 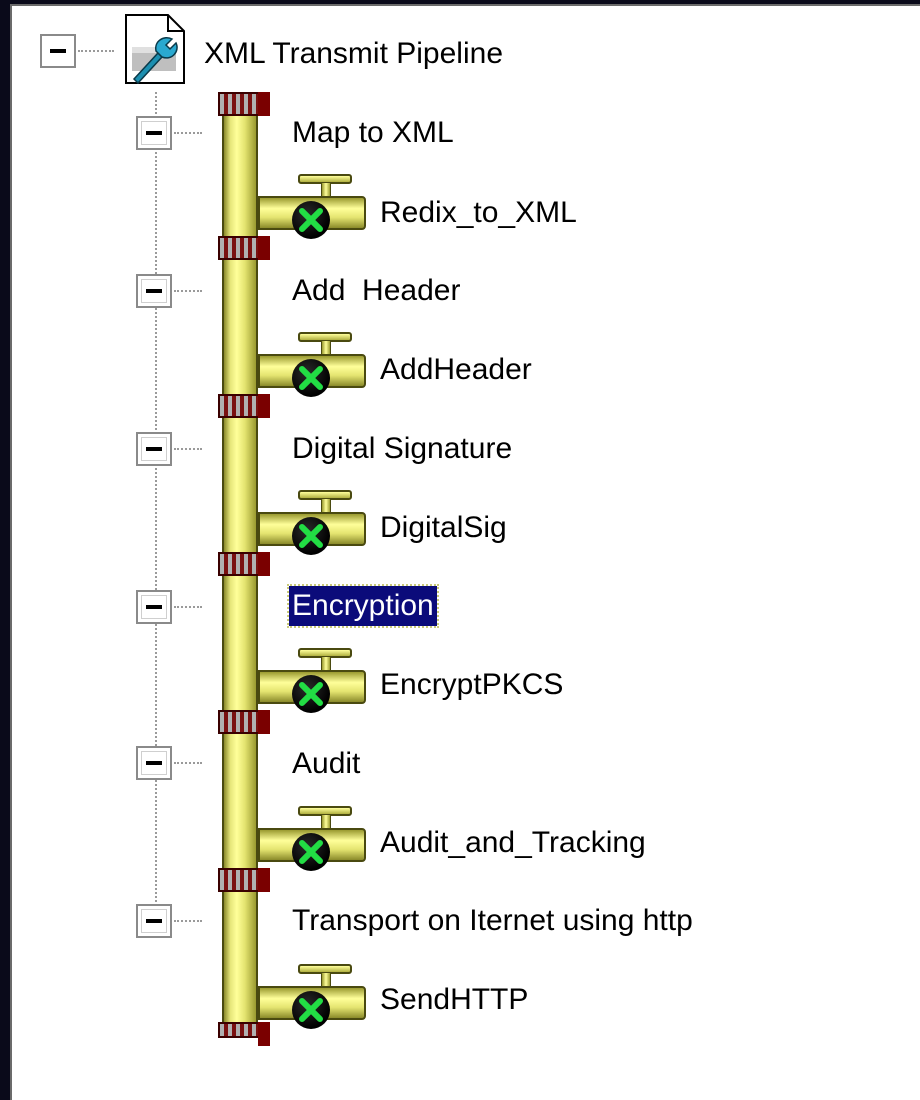 What do you see at coordinates (402, 449) in the screenshot?
I see `stage-label: Digital Signature` at bounding box center [402, 449].